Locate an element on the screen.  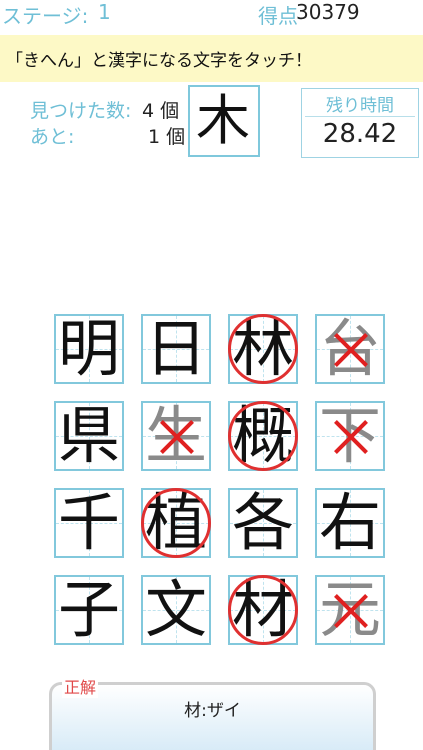
kanji-char: 県 is located at coordinates (88, 435).